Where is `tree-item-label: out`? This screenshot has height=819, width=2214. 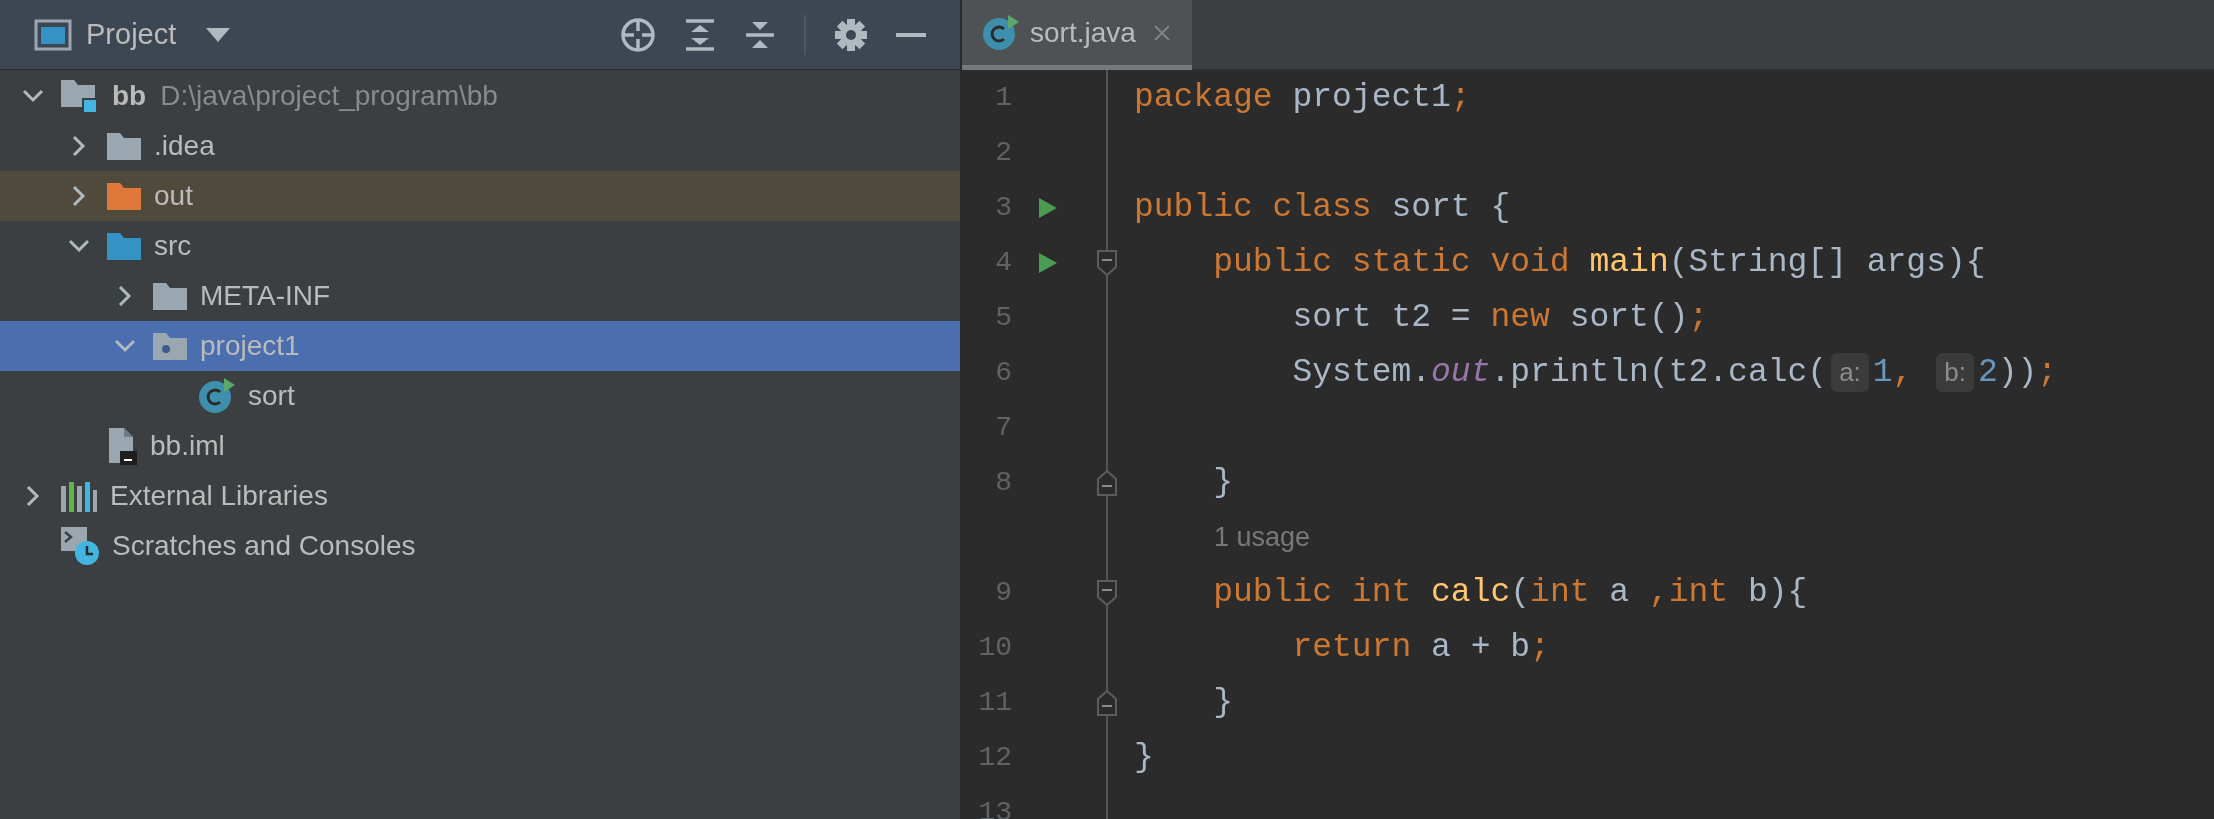
tree-item-label: out is located at coordinates (173, 196).